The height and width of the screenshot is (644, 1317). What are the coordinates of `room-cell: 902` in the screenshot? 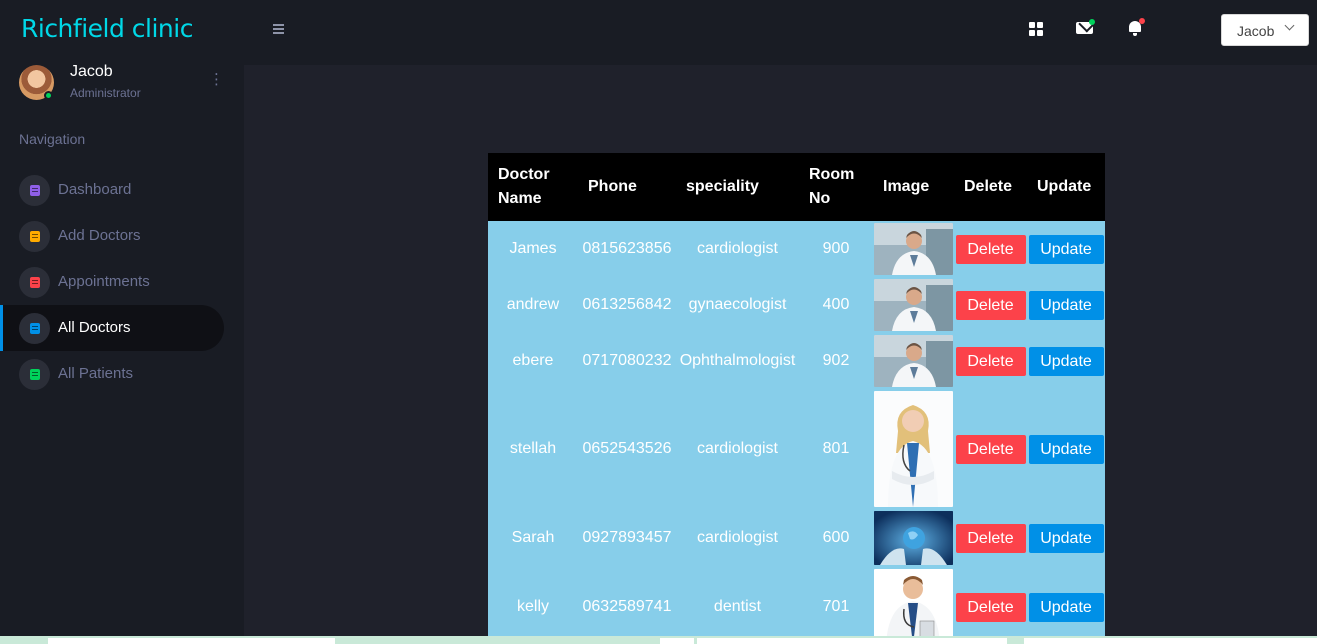 It's located at (836, 361).